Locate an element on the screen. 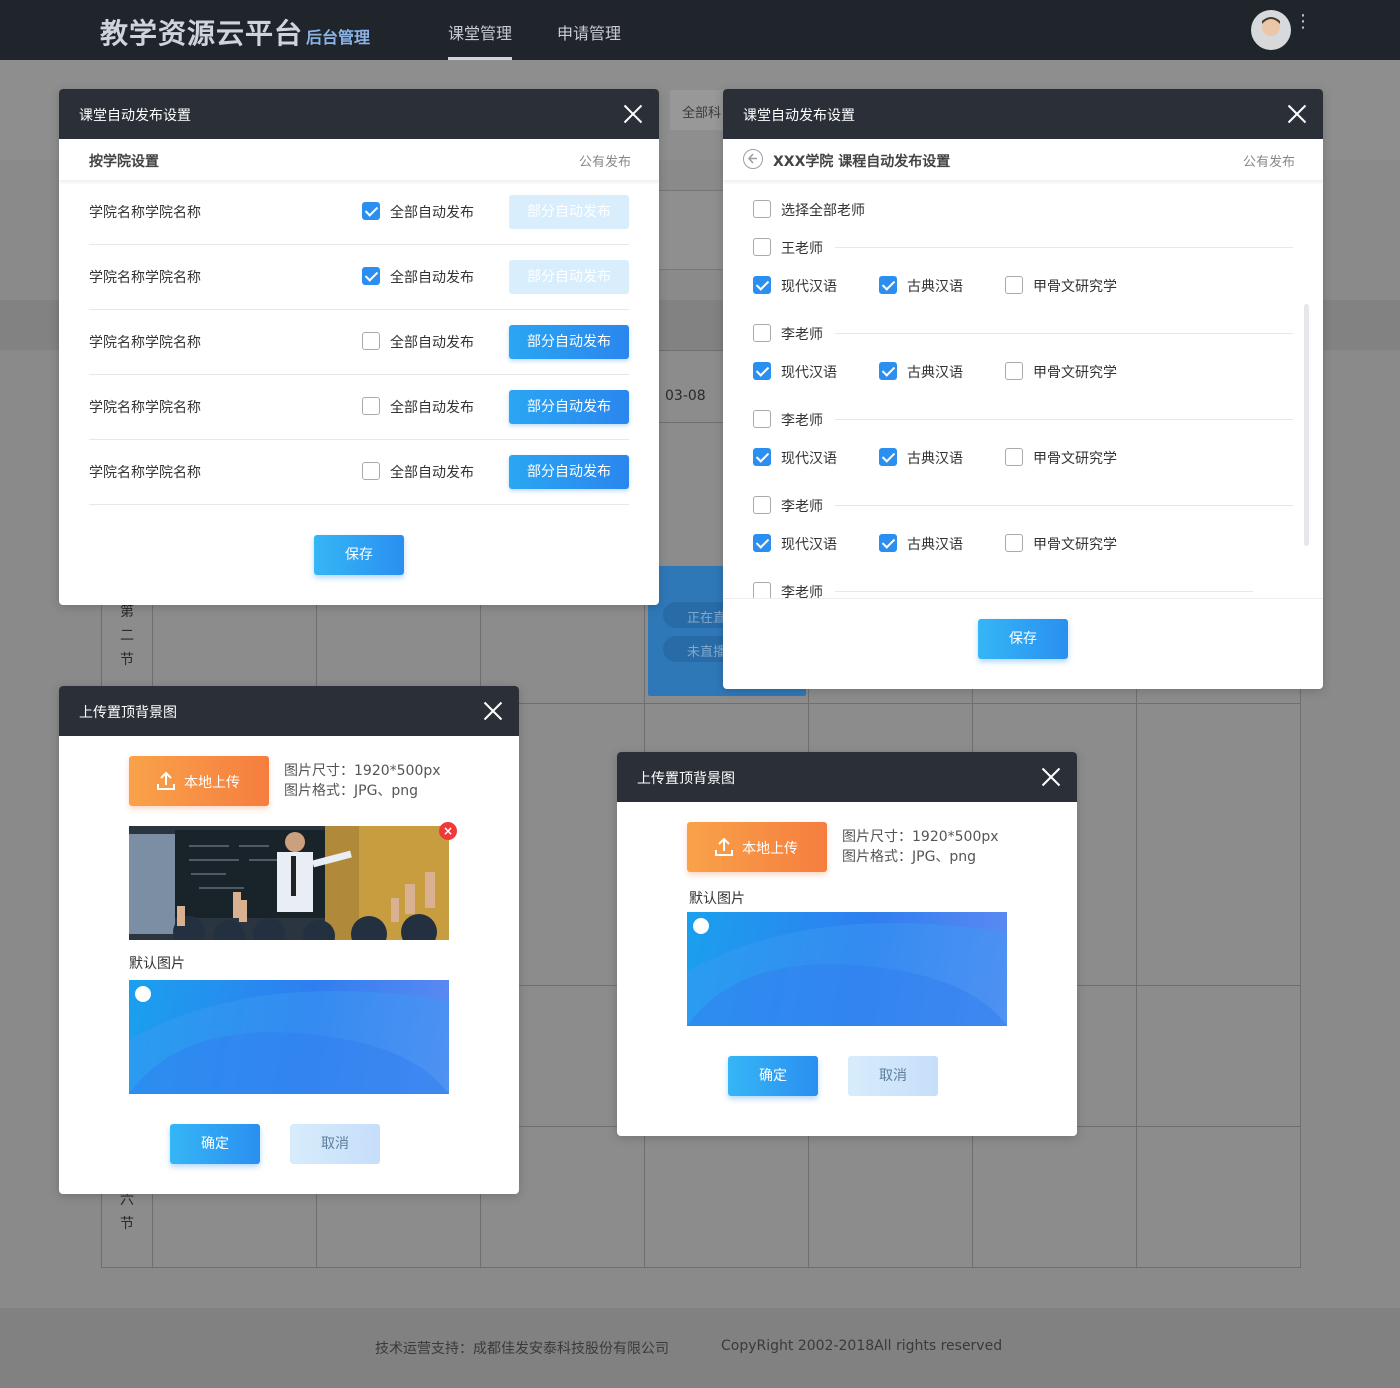 The width and height of the screenshot is (1400, 1388). upload-label: 本地上传 is located at coordinates (212, 783).